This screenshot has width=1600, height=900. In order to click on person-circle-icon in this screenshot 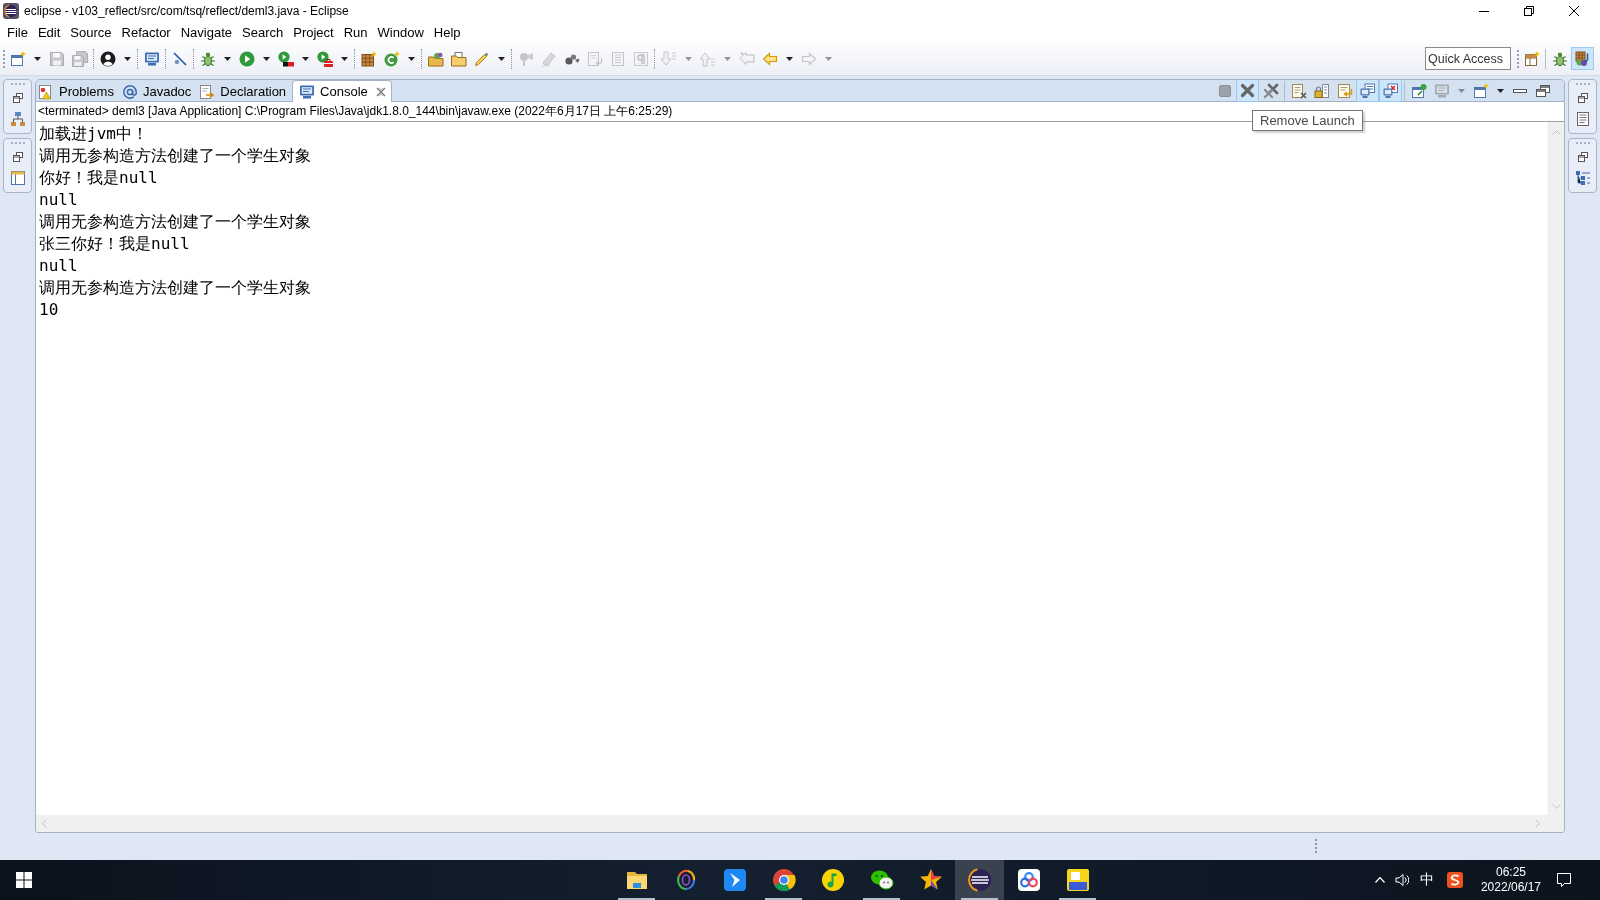, I will do `click(107, 58)`.